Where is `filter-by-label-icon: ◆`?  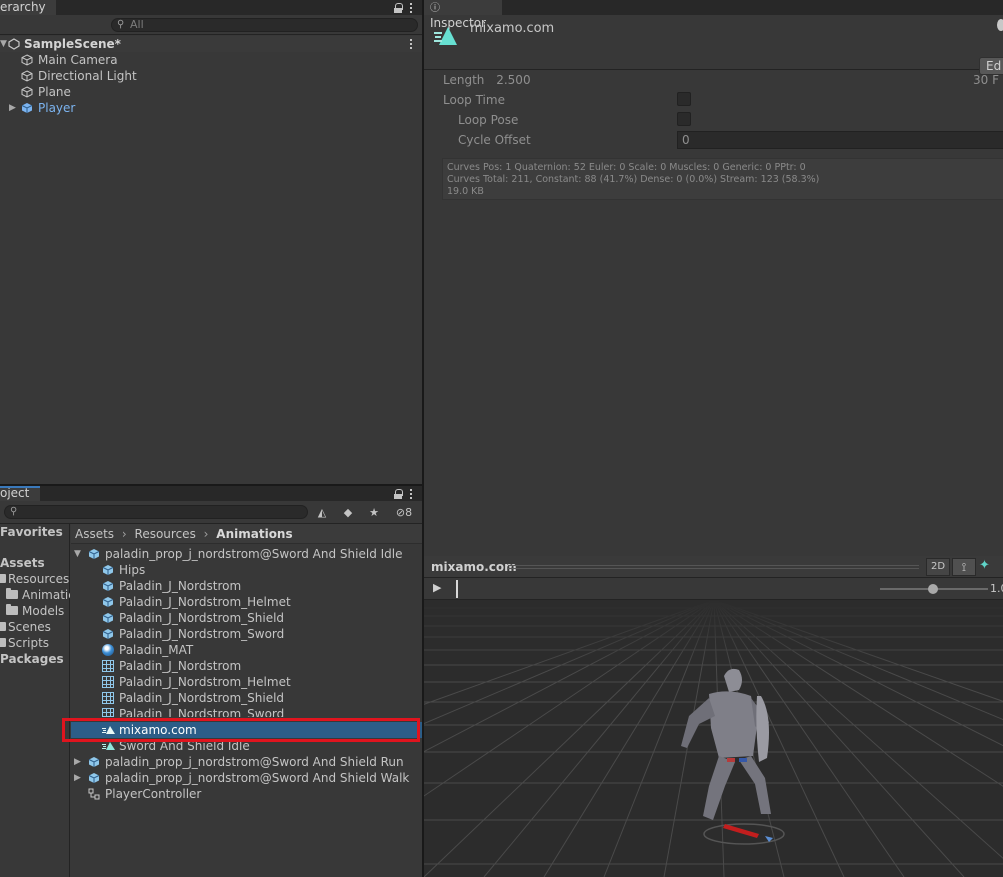 filter-by-label-icon: ◆ is located at coordinates (348, 513).